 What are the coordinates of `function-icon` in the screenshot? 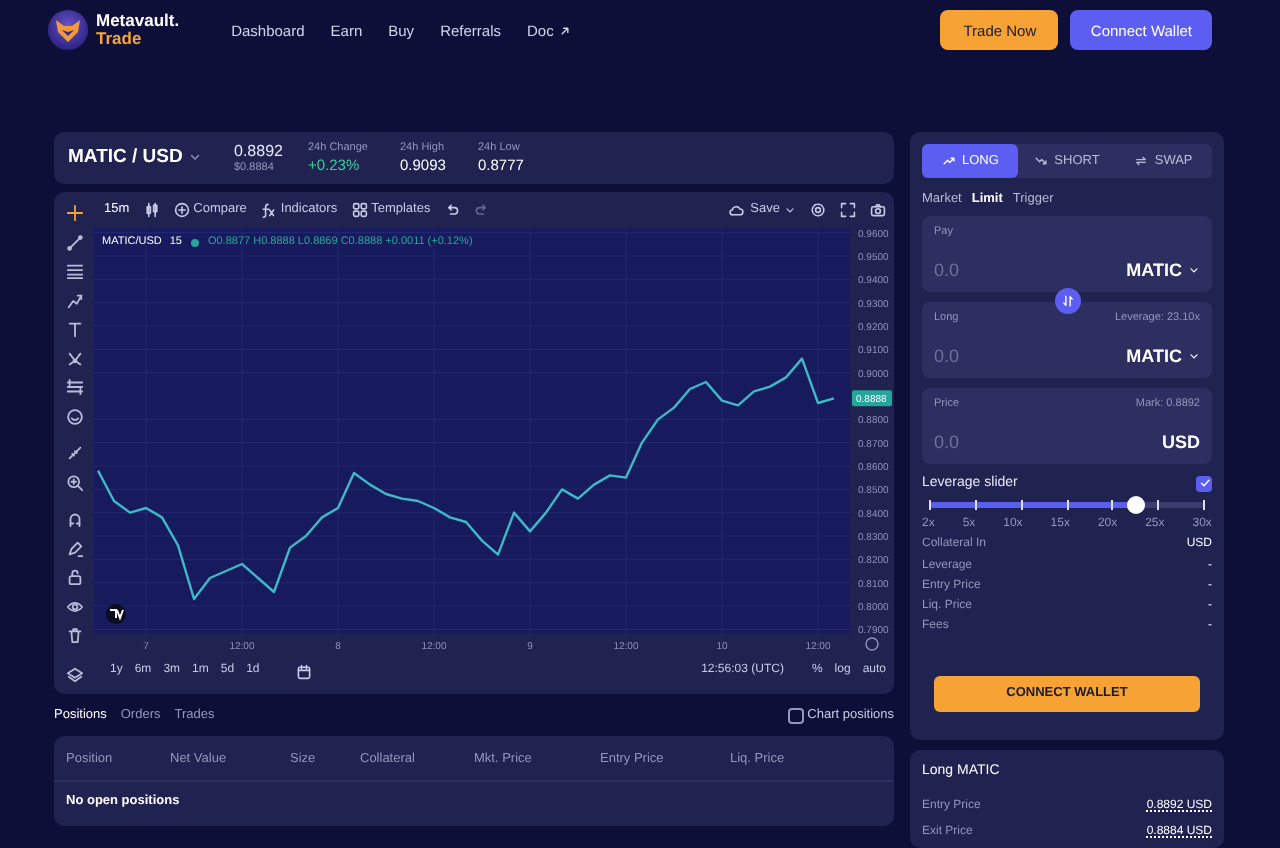 It's located at (268, 210).